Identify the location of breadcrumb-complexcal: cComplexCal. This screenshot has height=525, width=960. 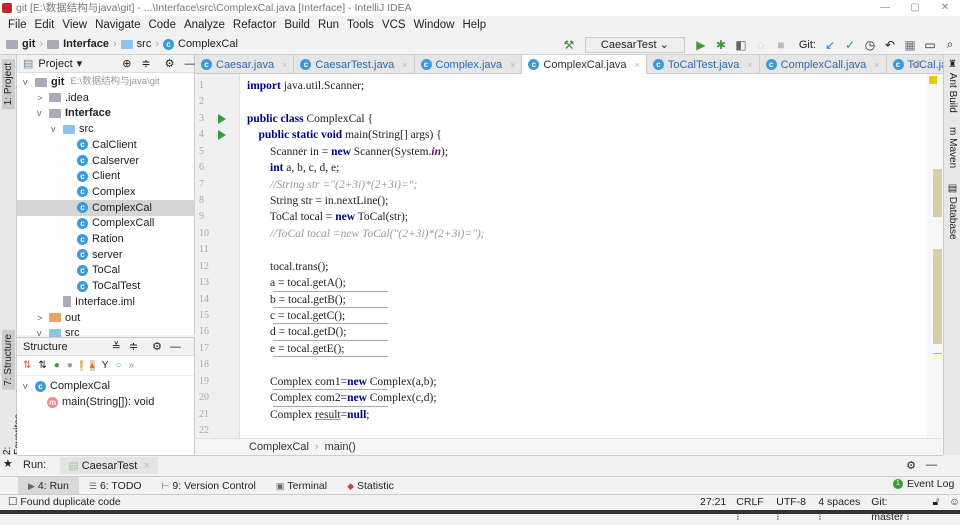
(200, 44).